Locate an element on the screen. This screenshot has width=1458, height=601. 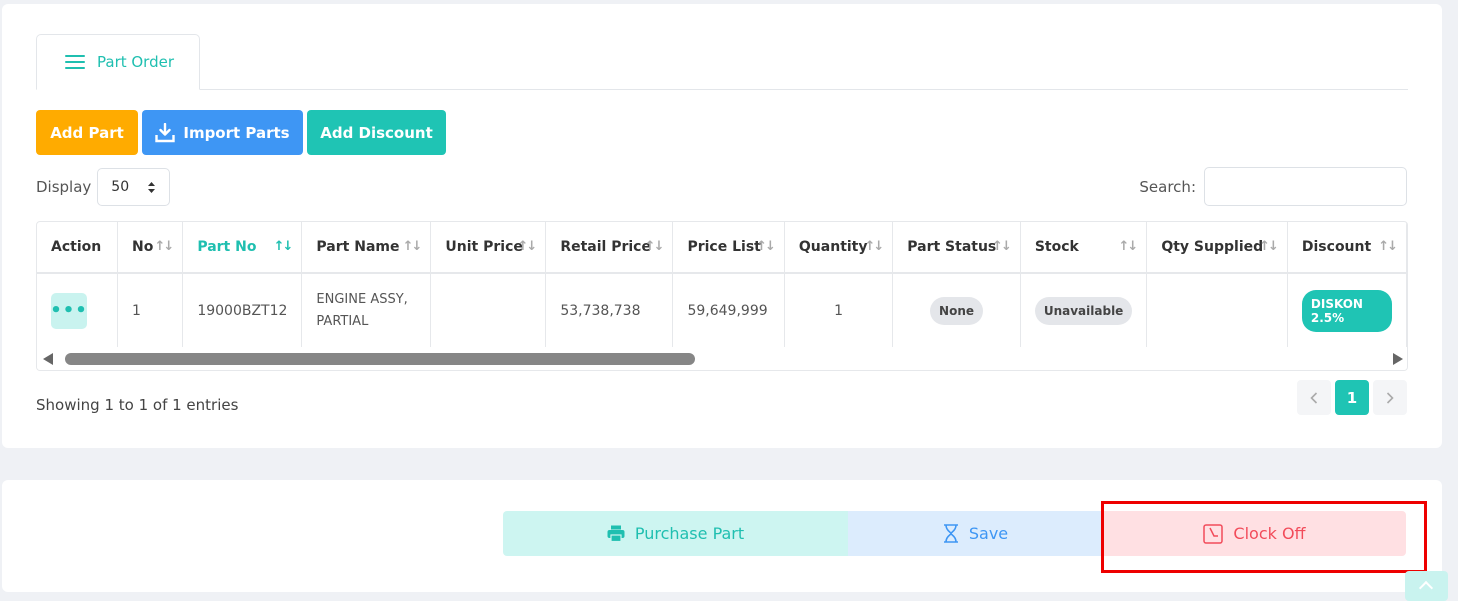
cell-part-status: None is located at coordinates (956, 310).